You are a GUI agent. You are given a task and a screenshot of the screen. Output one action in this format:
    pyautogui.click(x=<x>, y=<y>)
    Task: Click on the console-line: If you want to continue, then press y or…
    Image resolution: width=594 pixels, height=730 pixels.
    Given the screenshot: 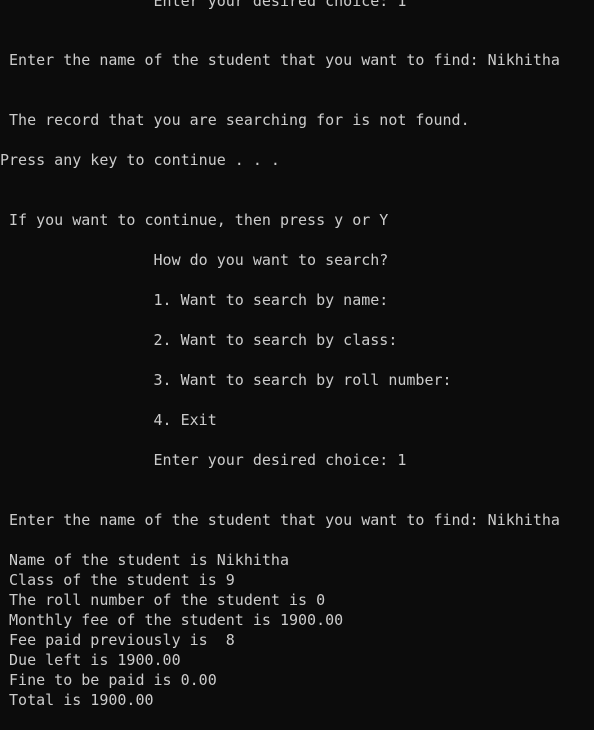 What is the action you would take?
    pyautogui.click(x=194, y=220)
    